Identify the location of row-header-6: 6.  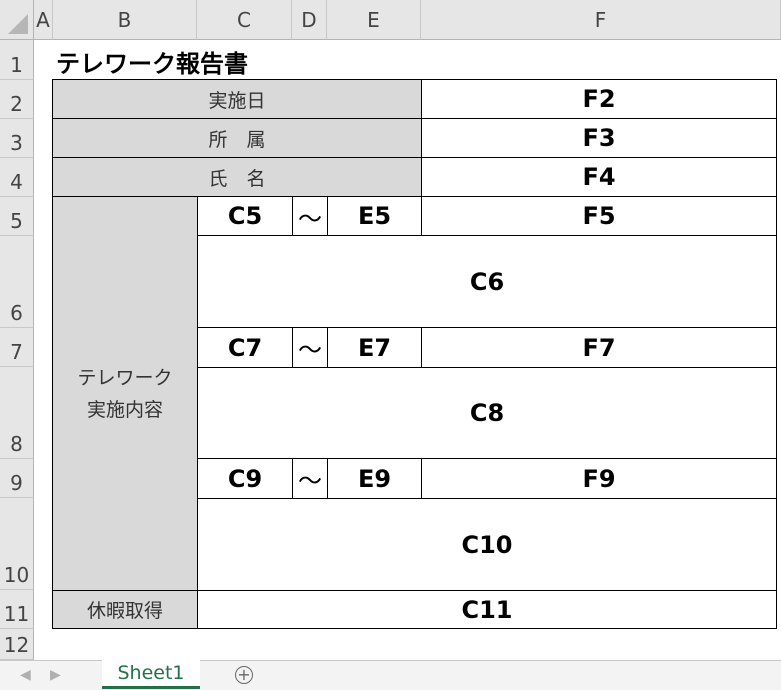
(17, 282).